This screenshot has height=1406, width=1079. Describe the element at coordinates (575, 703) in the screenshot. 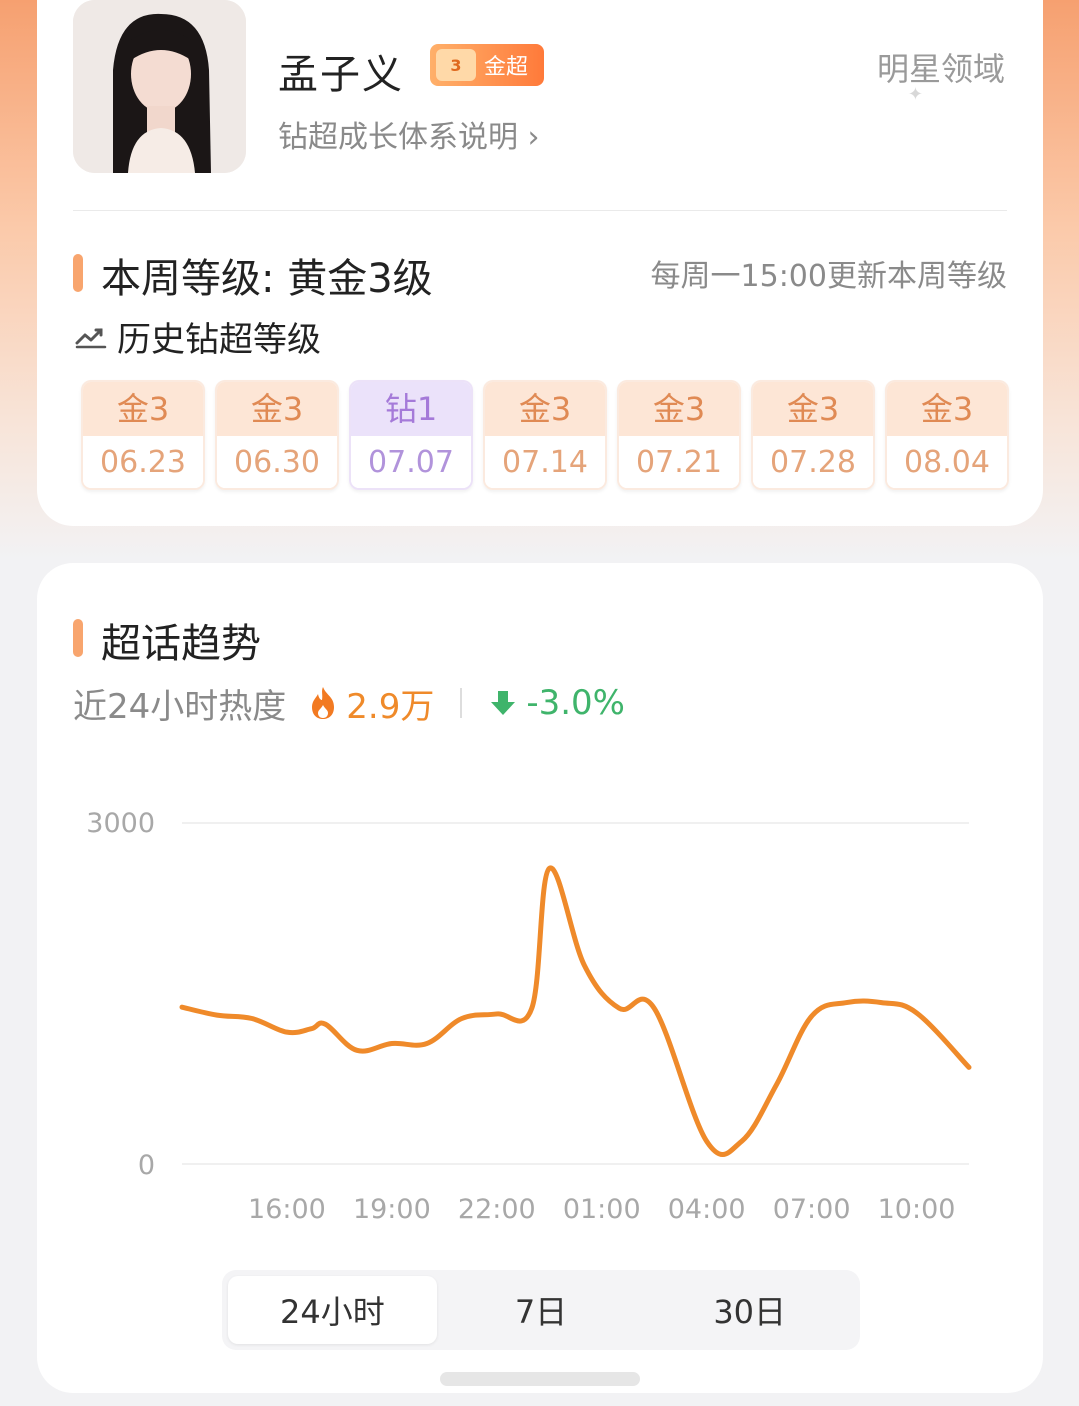

I see `heat-change: -3.0%` at that location.